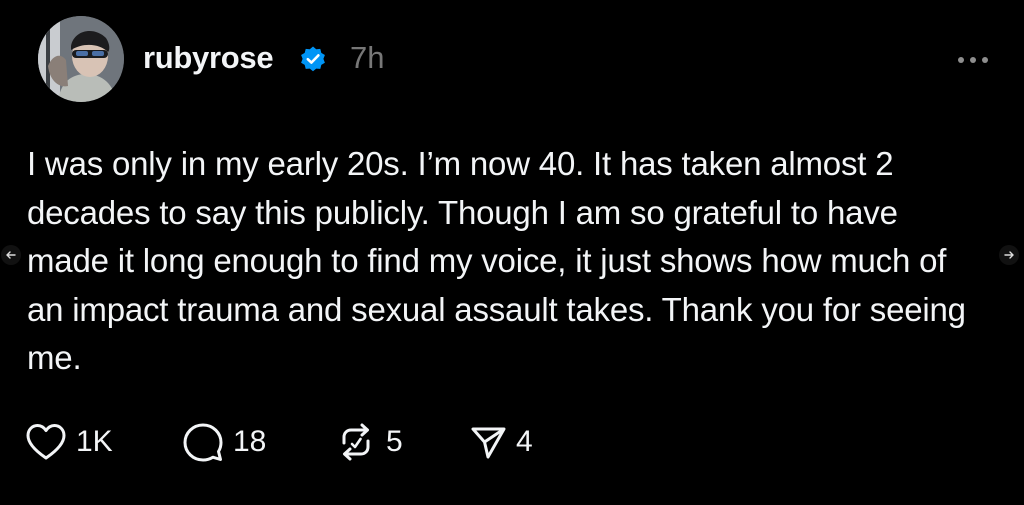  Describe the element at coordinates (46, 442) in the screenshot. I see `heart-icon` at that location.